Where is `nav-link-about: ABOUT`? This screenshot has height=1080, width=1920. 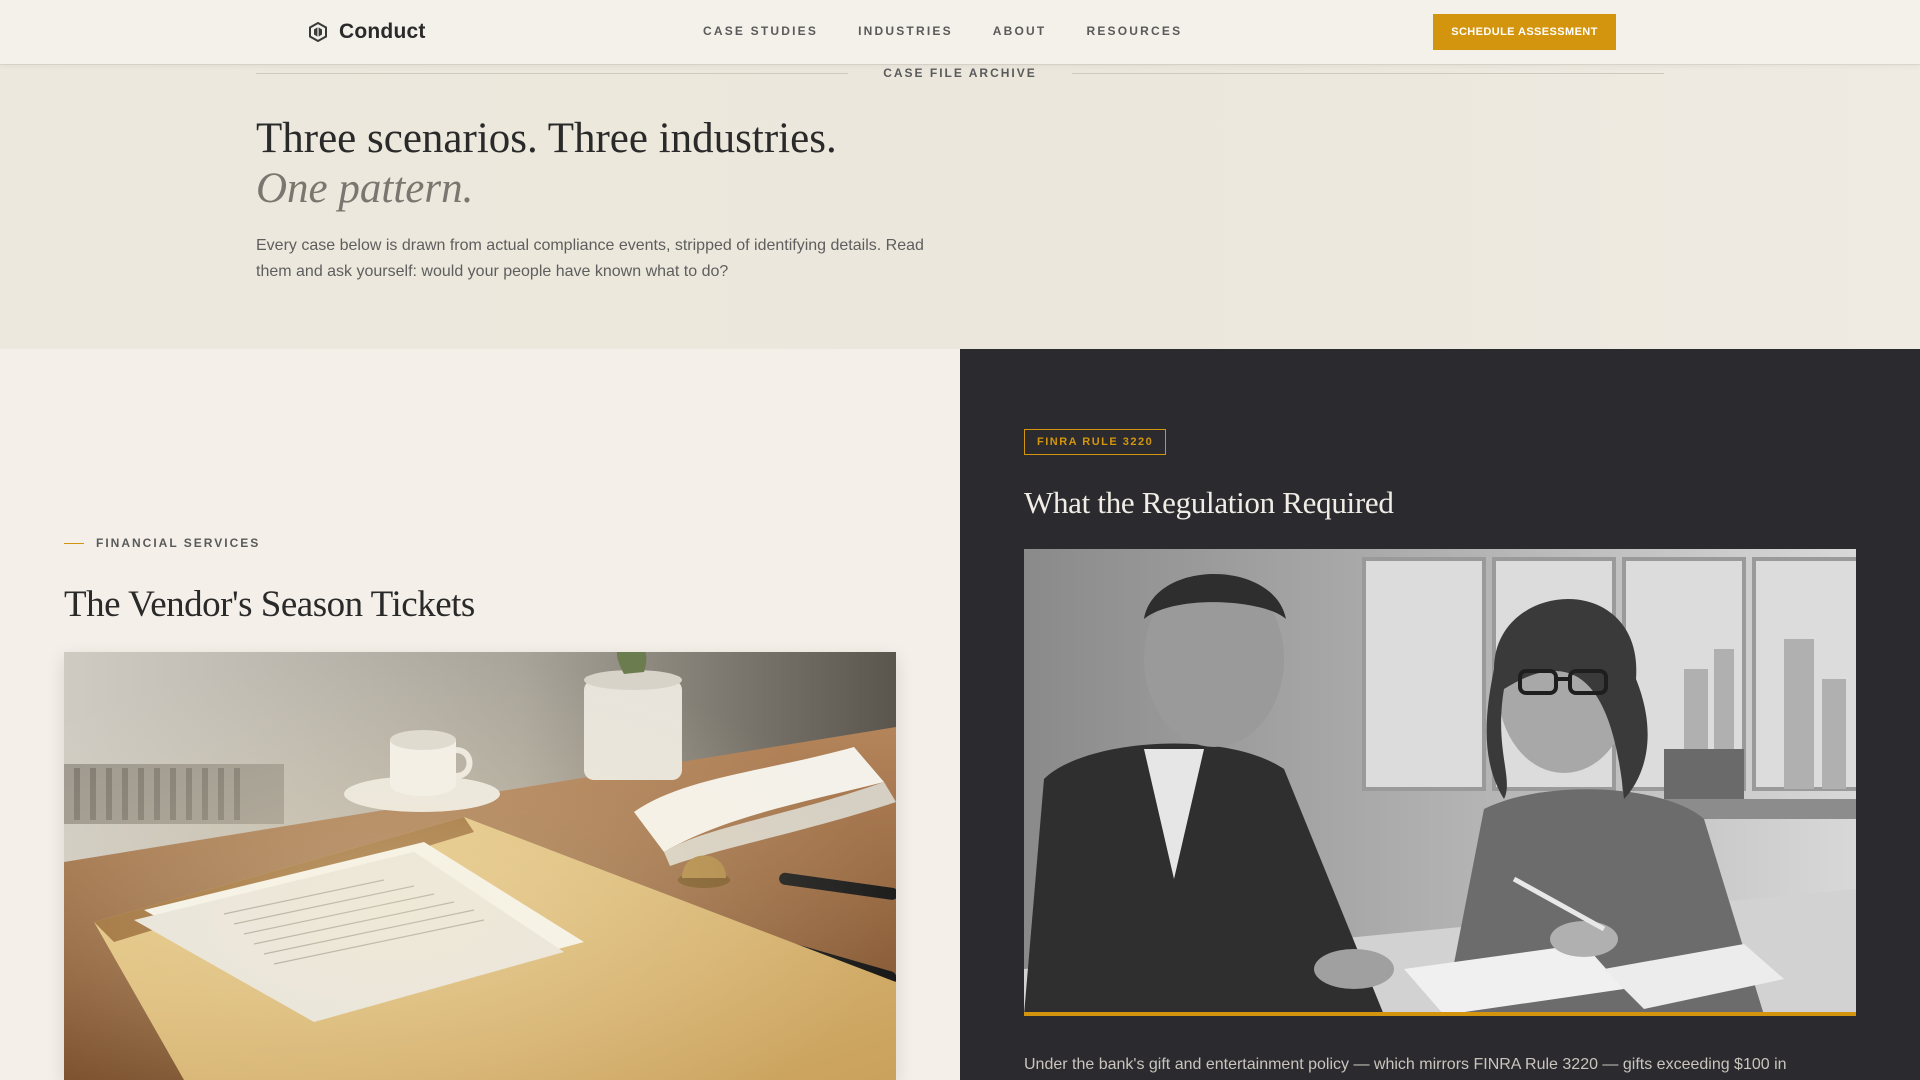
nav-link-about: ABOUT is located at coordinates (1020, 31).